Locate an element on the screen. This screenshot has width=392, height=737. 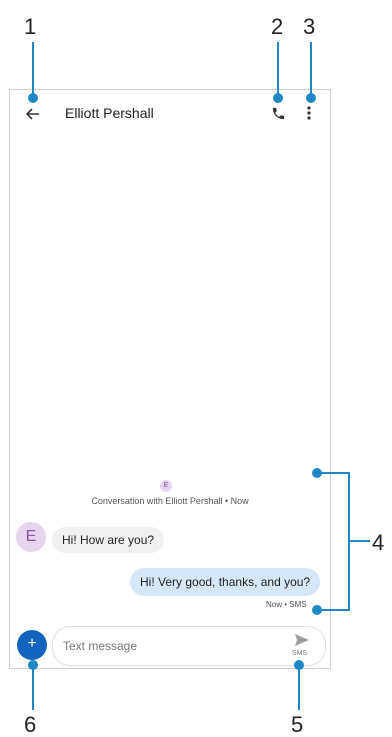
callout-1: 1 is located at coordinates (30, 26).